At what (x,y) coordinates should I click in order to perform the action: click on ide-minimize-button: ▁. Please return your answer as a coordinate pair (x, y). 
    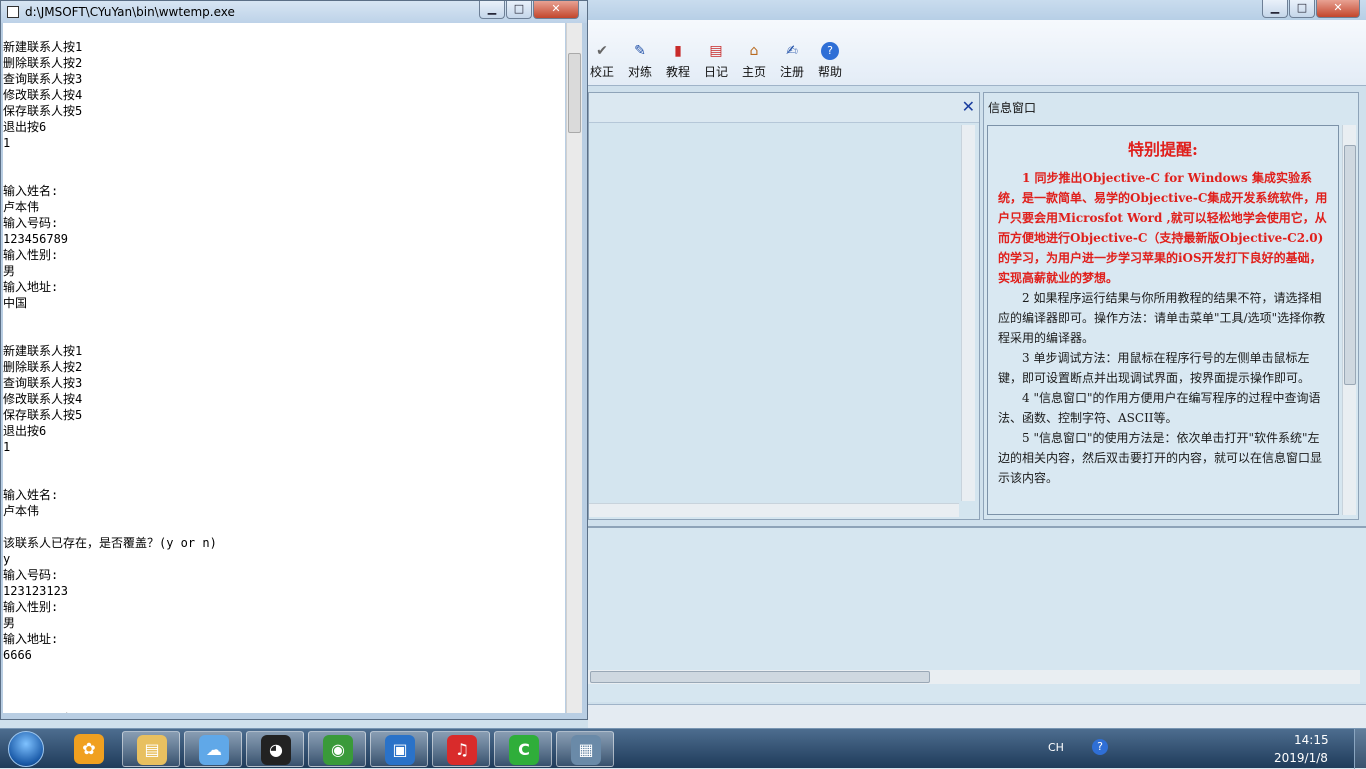
    Looking at the image, I should click on (1275, 9).